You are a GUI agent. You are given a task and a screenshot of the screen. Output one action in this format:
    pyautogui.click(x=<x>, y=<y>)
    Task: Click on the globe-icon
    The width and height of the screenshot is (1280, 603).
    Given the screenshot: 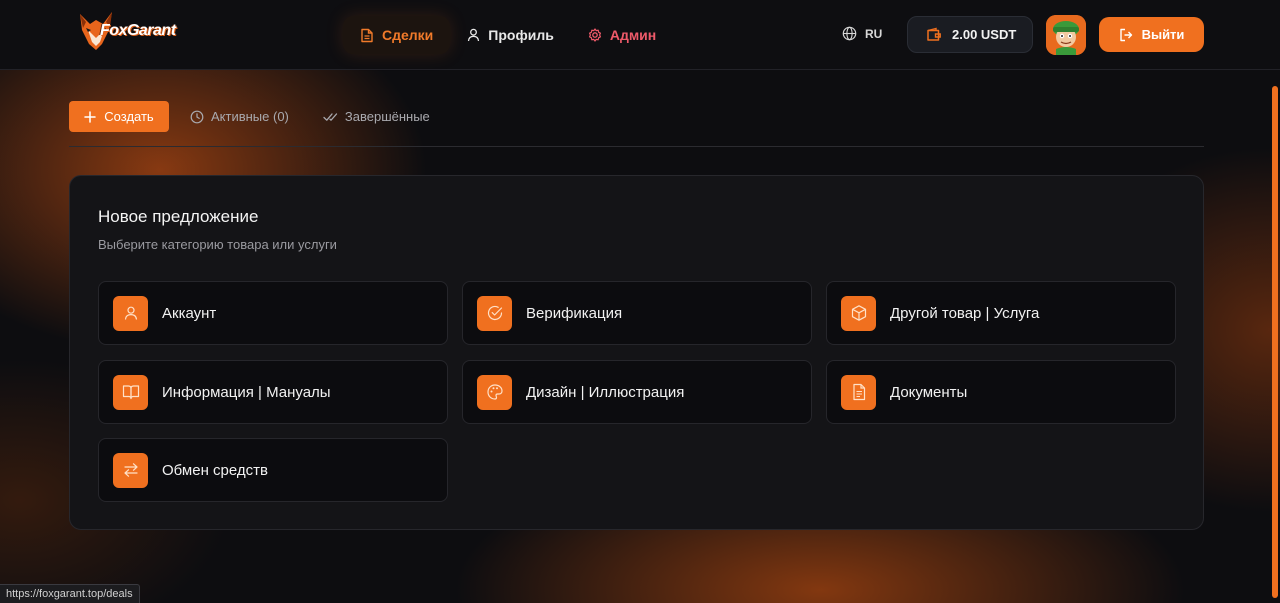 What is the action you would take?
    pyautogui.click(x=849, y=33)
    